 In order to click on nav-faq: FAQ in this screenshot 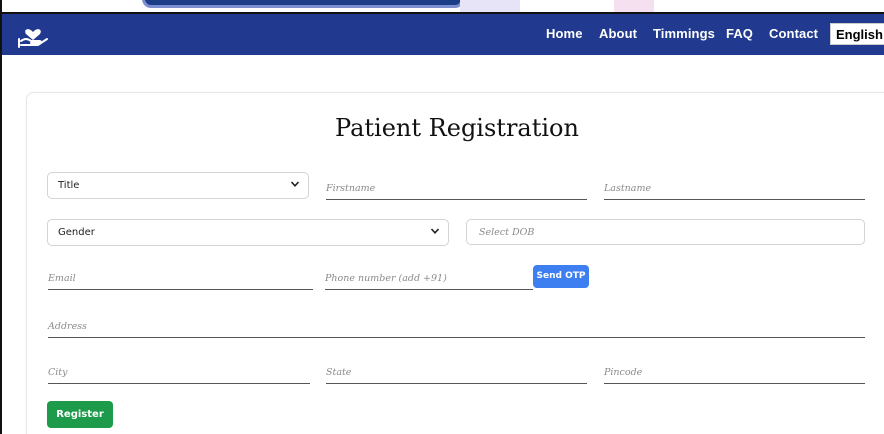, I will do `click(739, 33)`.